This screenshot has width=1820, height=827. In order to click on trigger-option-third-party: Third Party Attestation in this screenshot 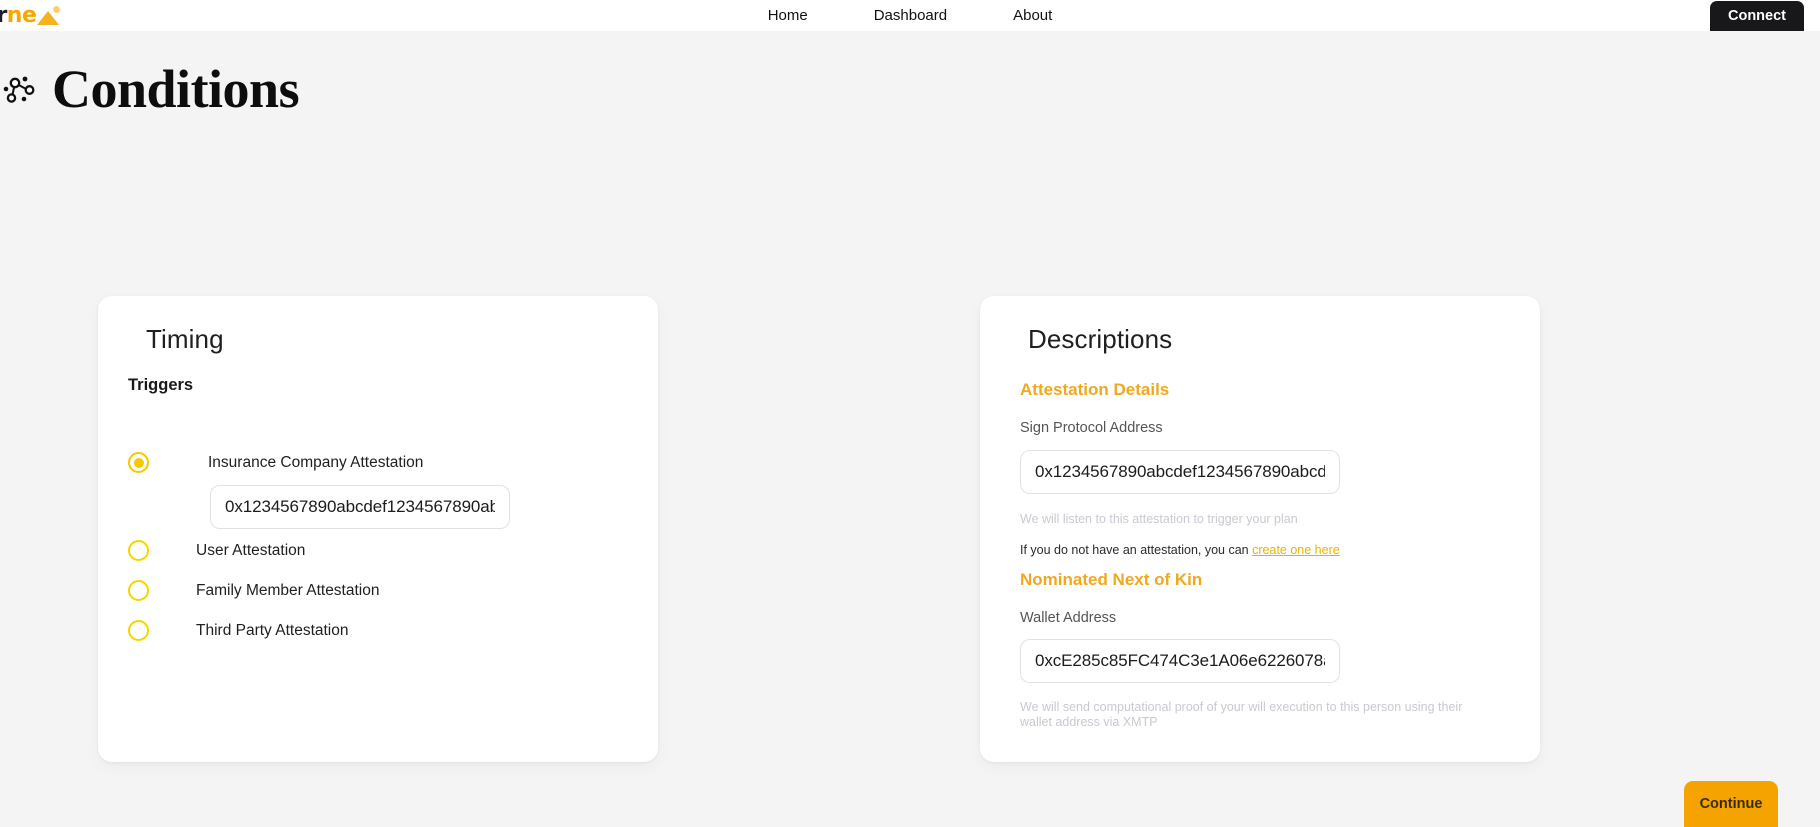, I will do `click(238, 630)`.